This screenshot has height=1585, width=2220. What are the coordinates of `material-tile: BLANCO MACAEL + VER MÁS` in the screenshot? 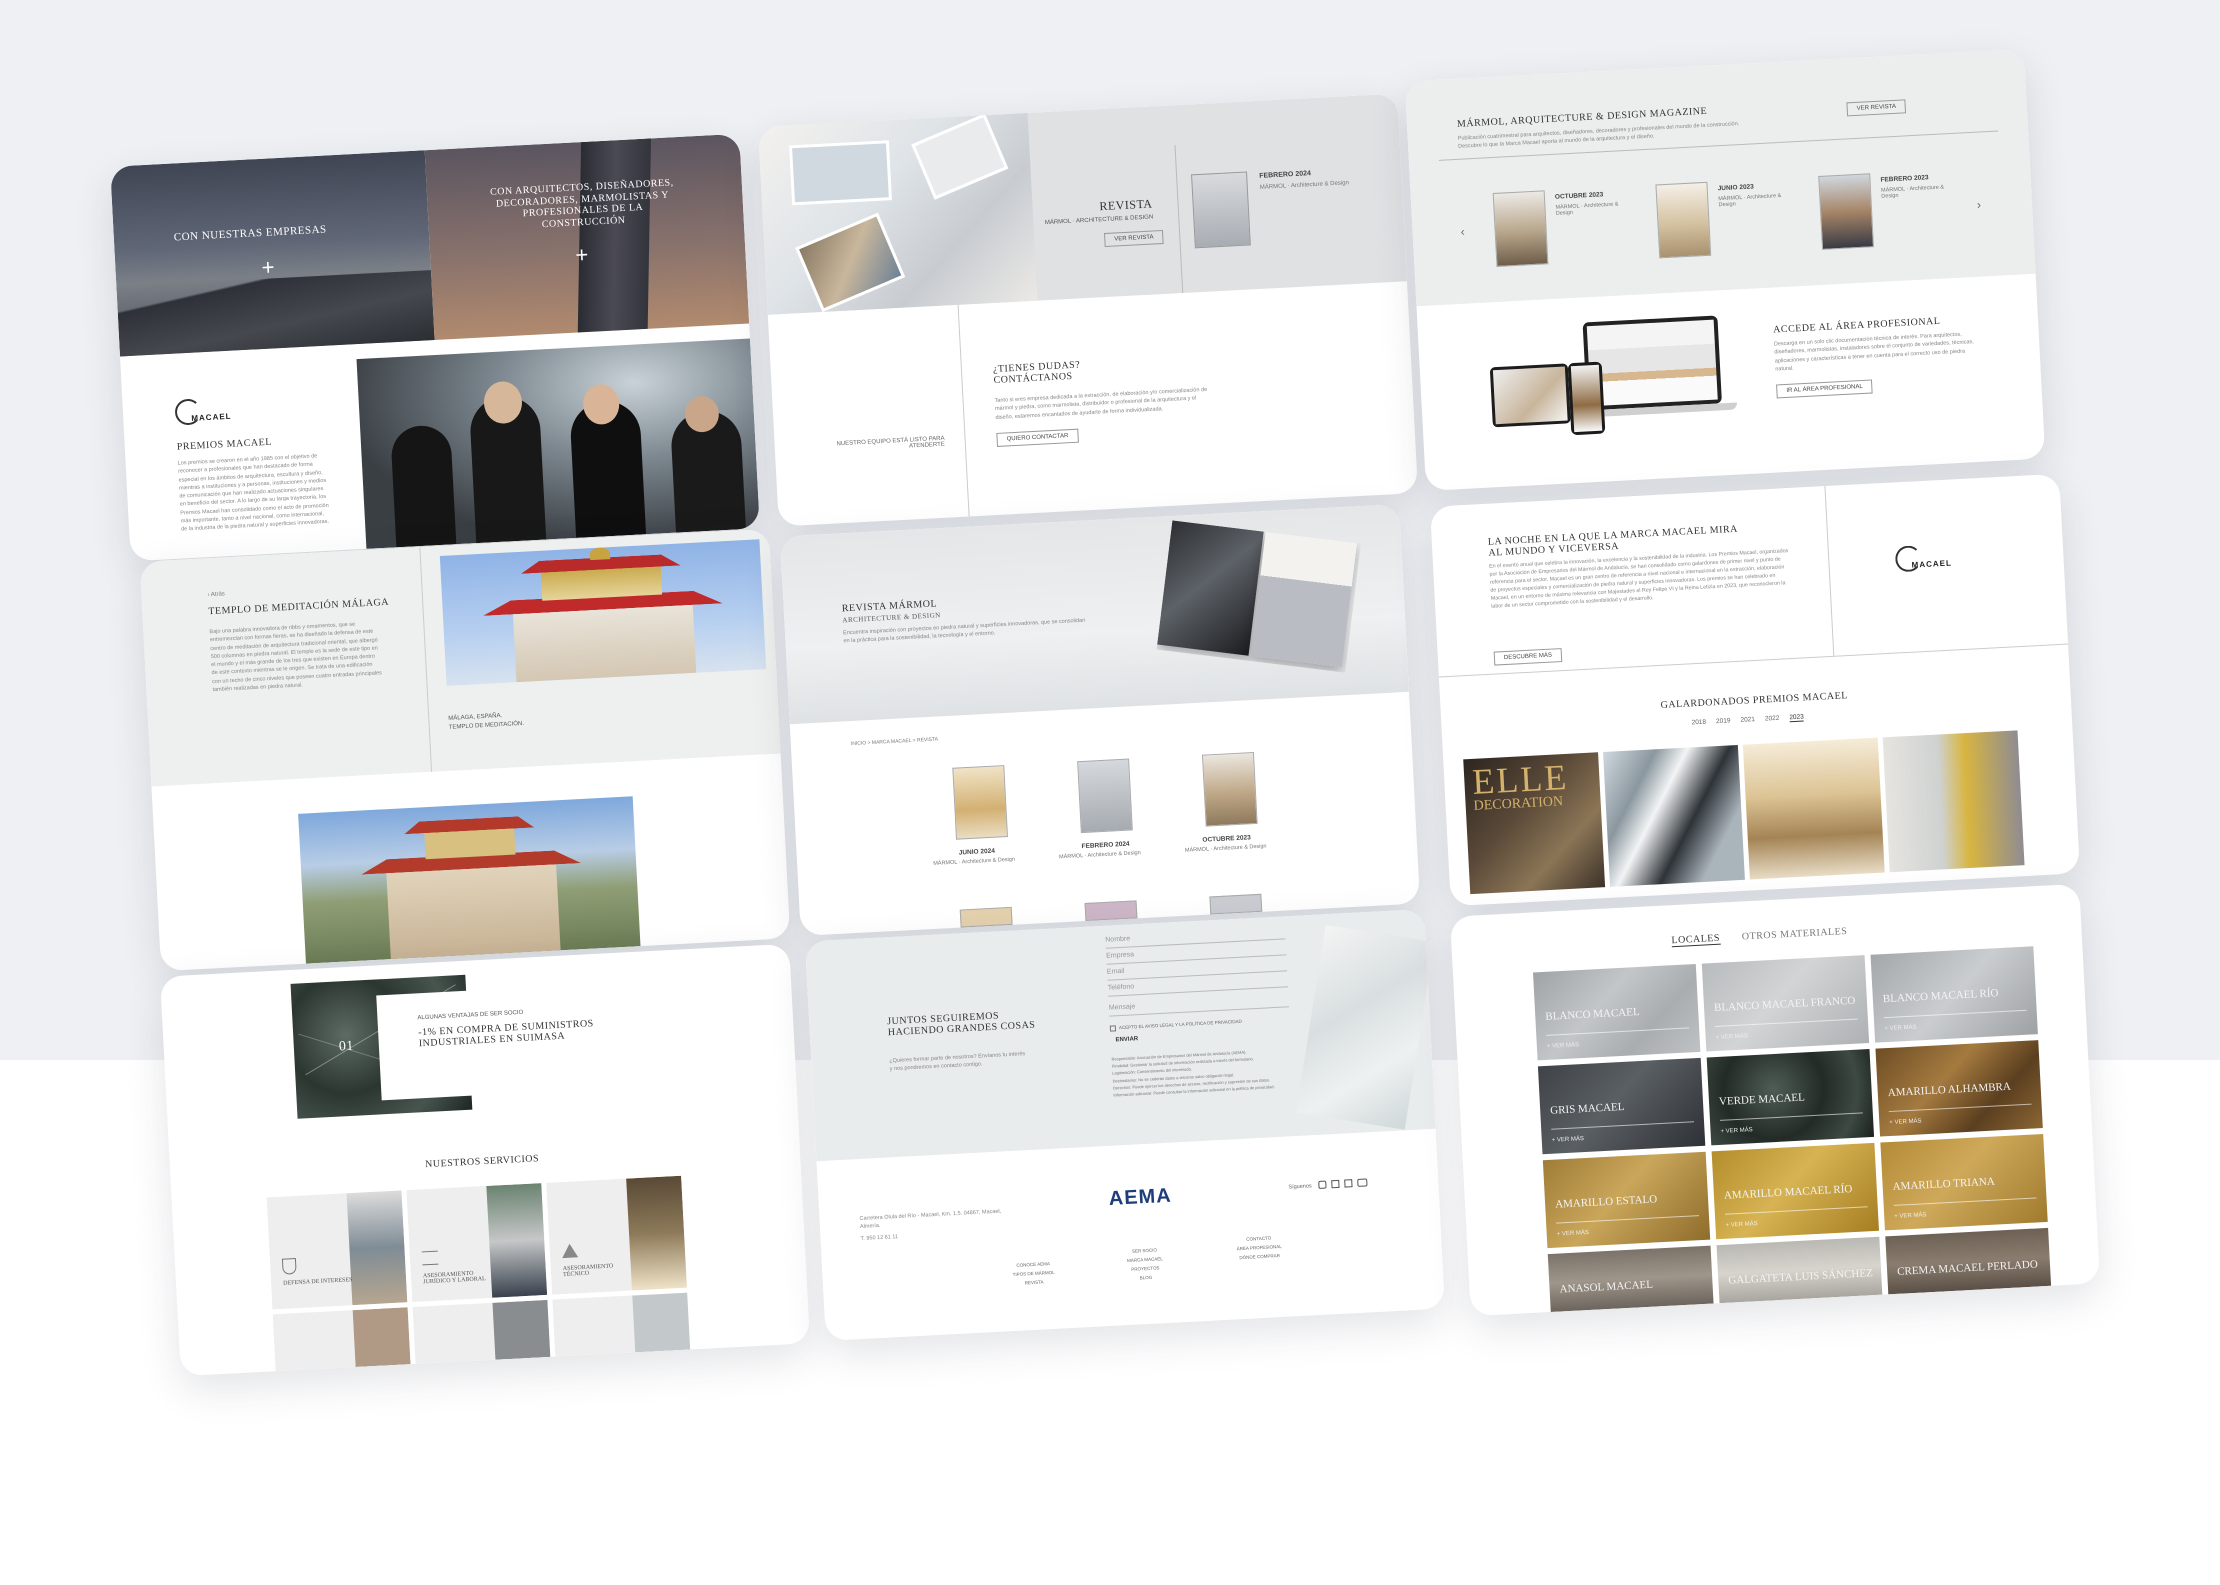 It's located at (1616, 1012).